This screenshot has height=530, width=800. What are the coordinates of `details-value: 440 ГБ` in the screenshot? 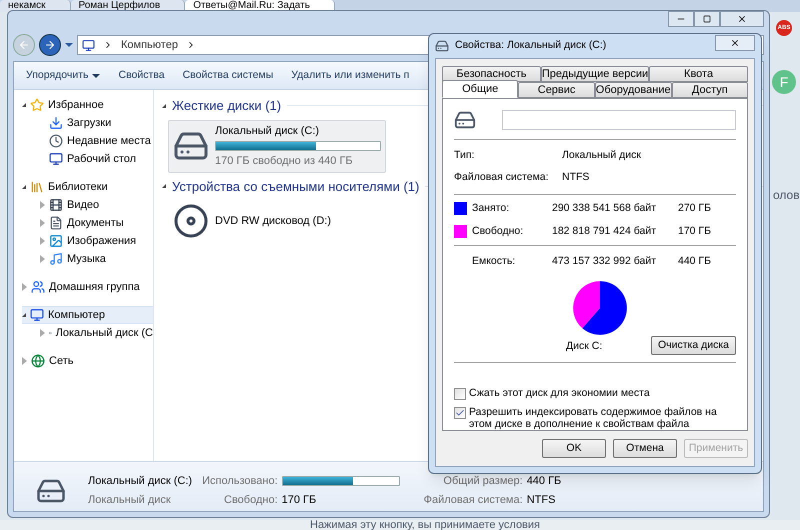 It's located at (544, 481).